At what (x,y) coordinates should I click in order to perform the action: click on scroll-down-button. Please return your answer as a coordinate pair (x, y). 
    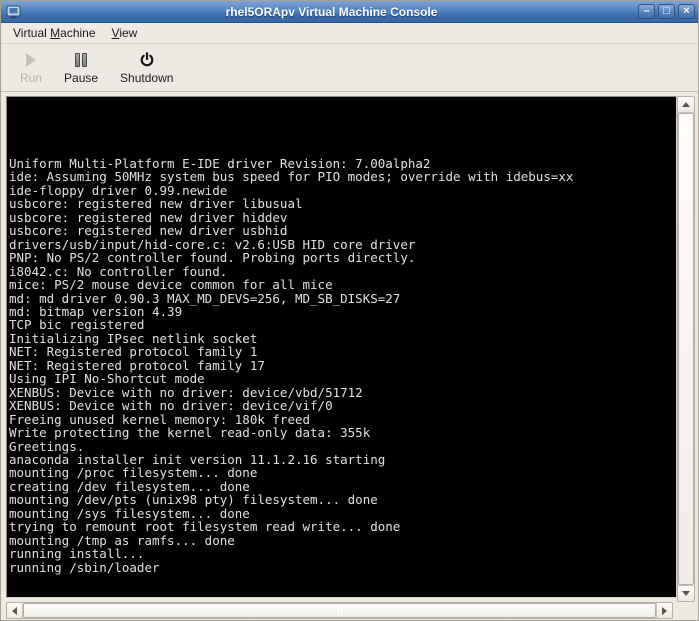
    Looking at the image, I should click on (686, 593).